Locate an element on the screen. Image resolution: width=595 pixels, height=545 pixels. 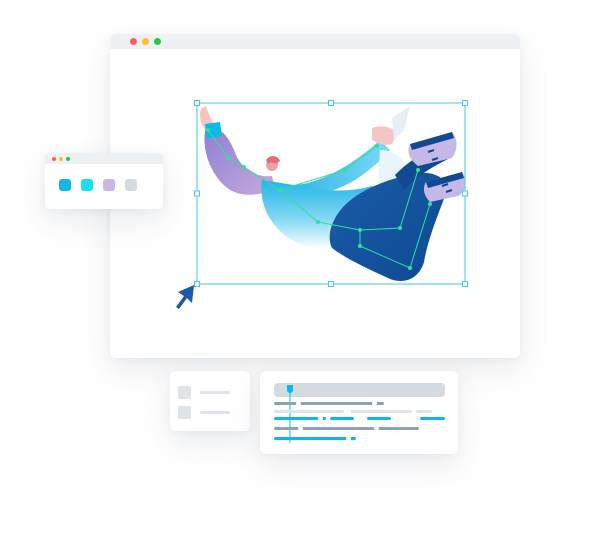
paper-note is located at coordinates (401, 123).